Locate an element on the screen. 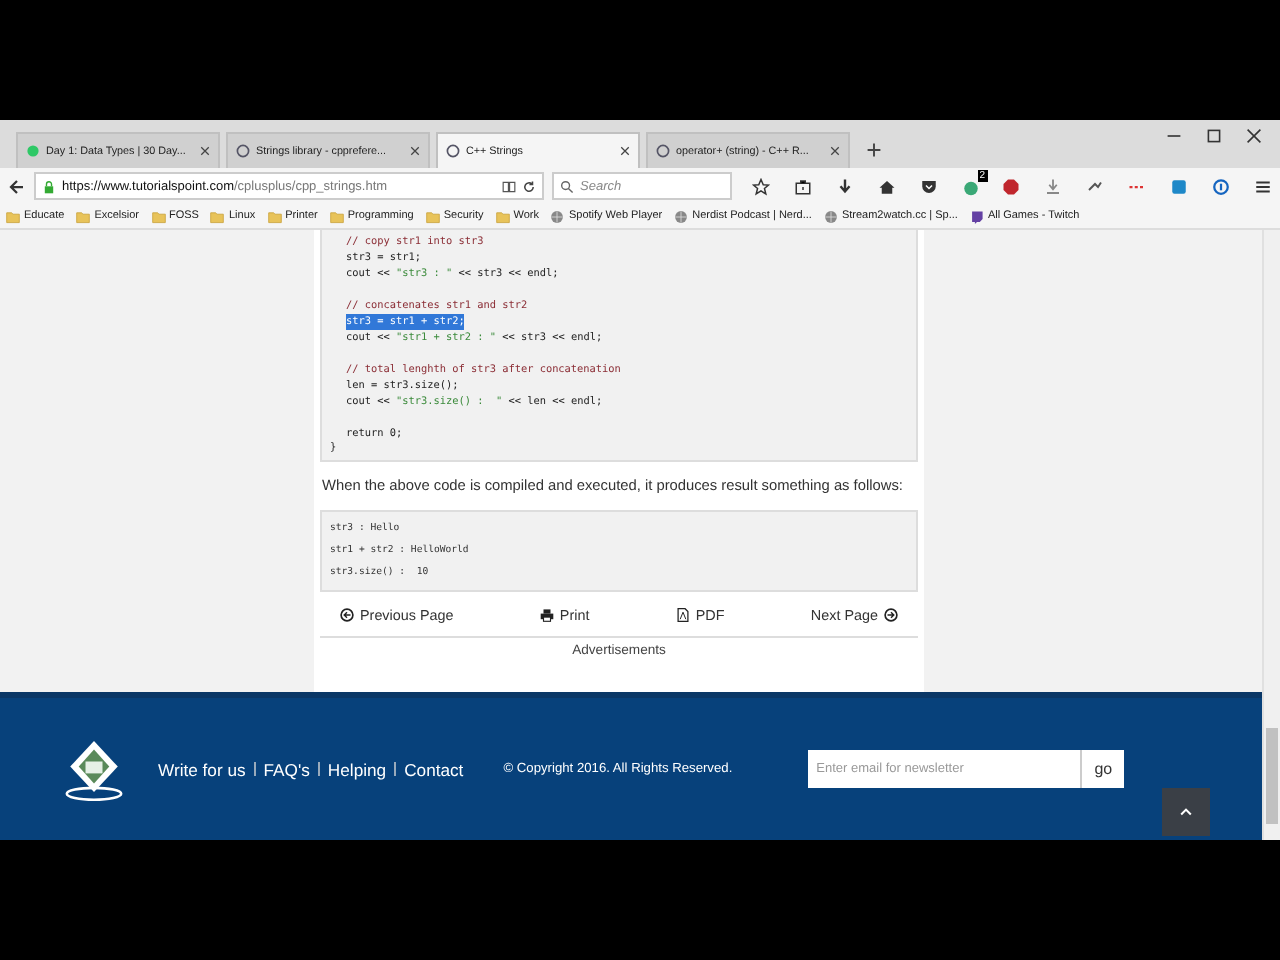 The height and width of the screenshot is (960, 1280). go-button: go is located at coordinates (1102, 769).